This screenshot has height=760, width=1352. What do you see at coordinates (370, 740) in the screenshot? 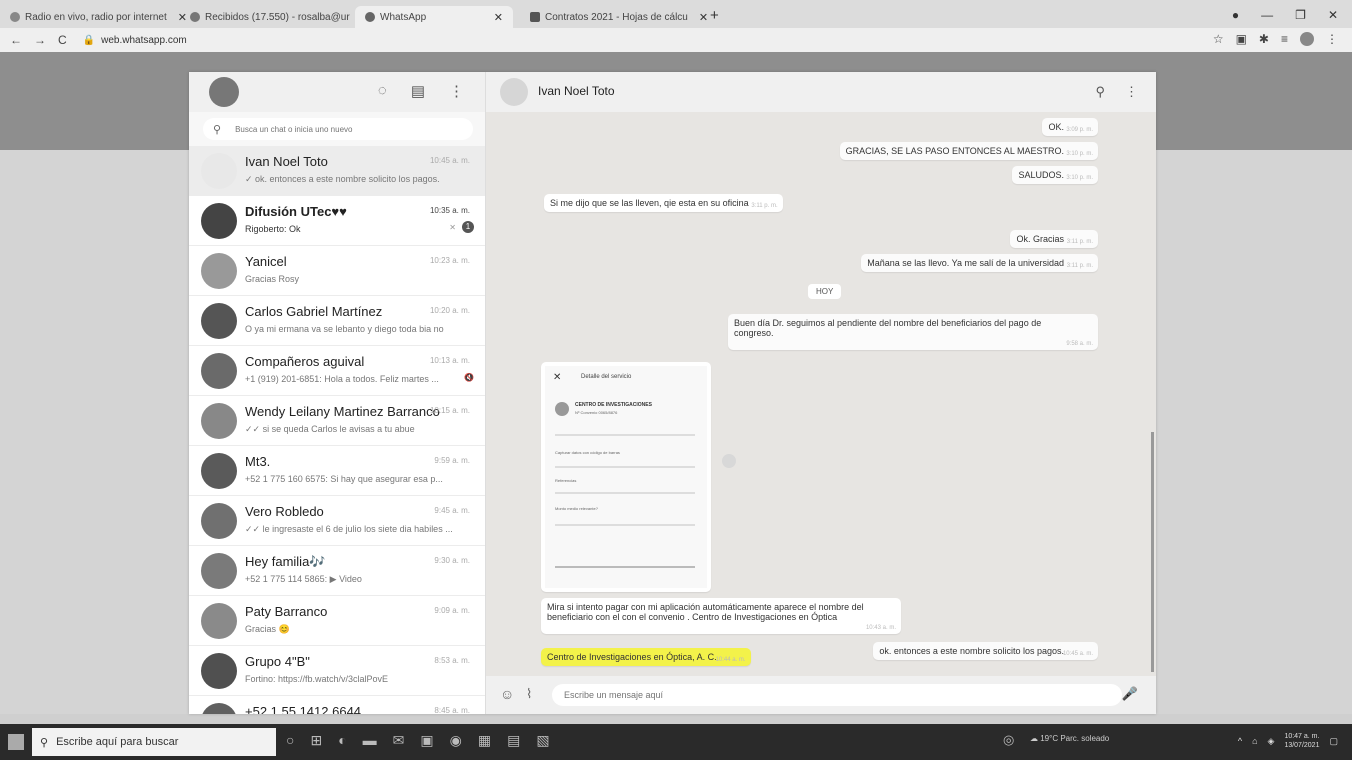
I see `explorer-icon: ▬` at bounding box center [370, 740].